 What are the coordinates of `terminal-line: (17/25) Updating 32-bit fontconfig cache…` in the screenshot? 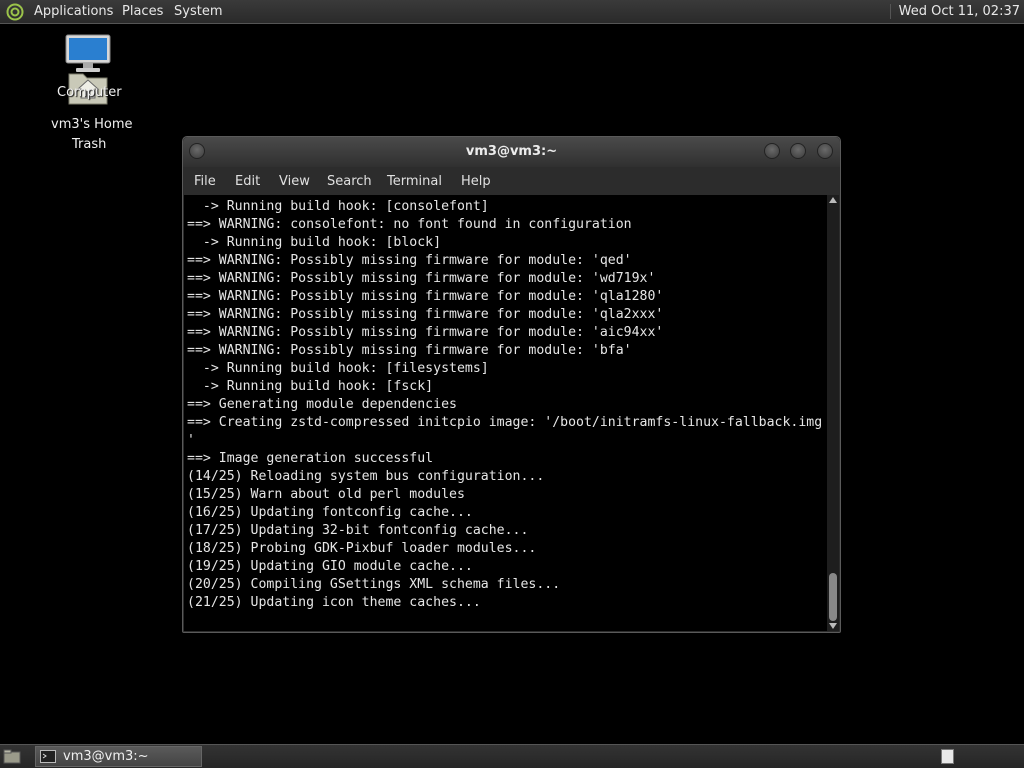 It's located at (358, 530).